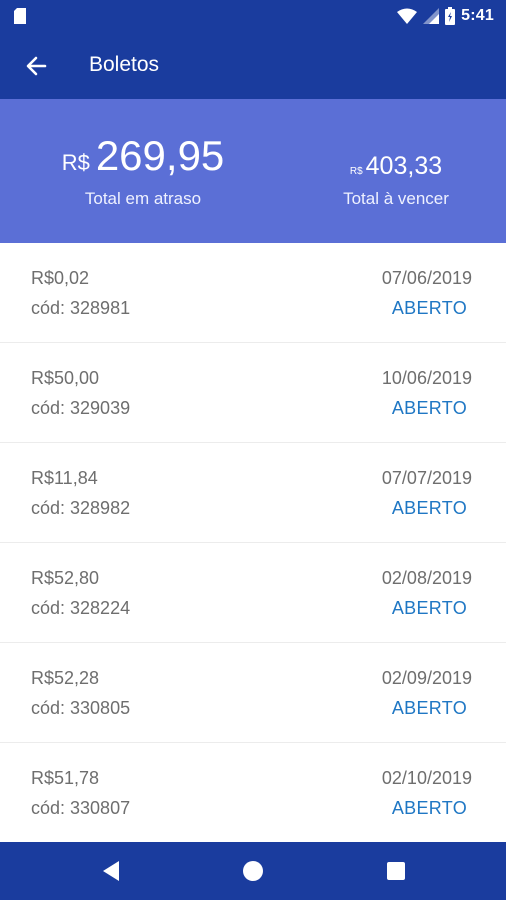 The image size is (506, 900). I want to click on boleto-row: R$0,02 cód: 328981 07/06/2019 ABERTO, so click(253, 293).